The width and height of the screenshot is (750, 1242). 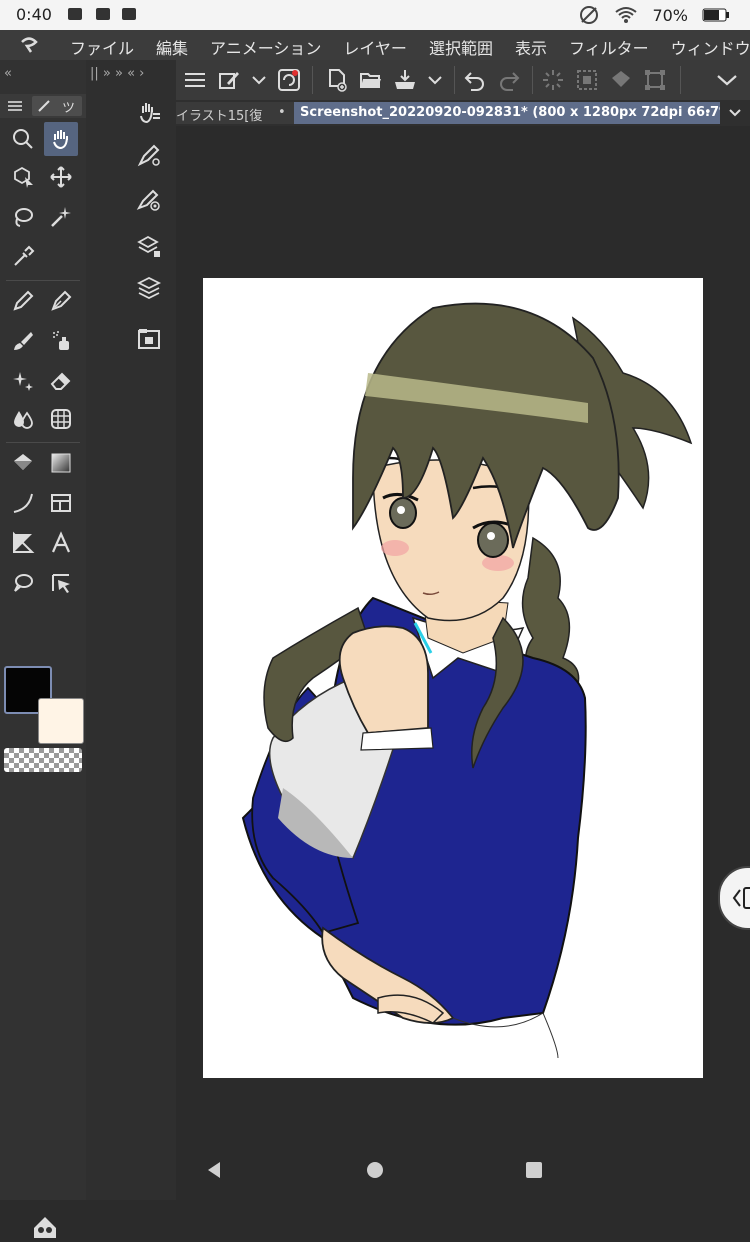 I want to click on home-companion-icon, so click(x=45, y=1227).